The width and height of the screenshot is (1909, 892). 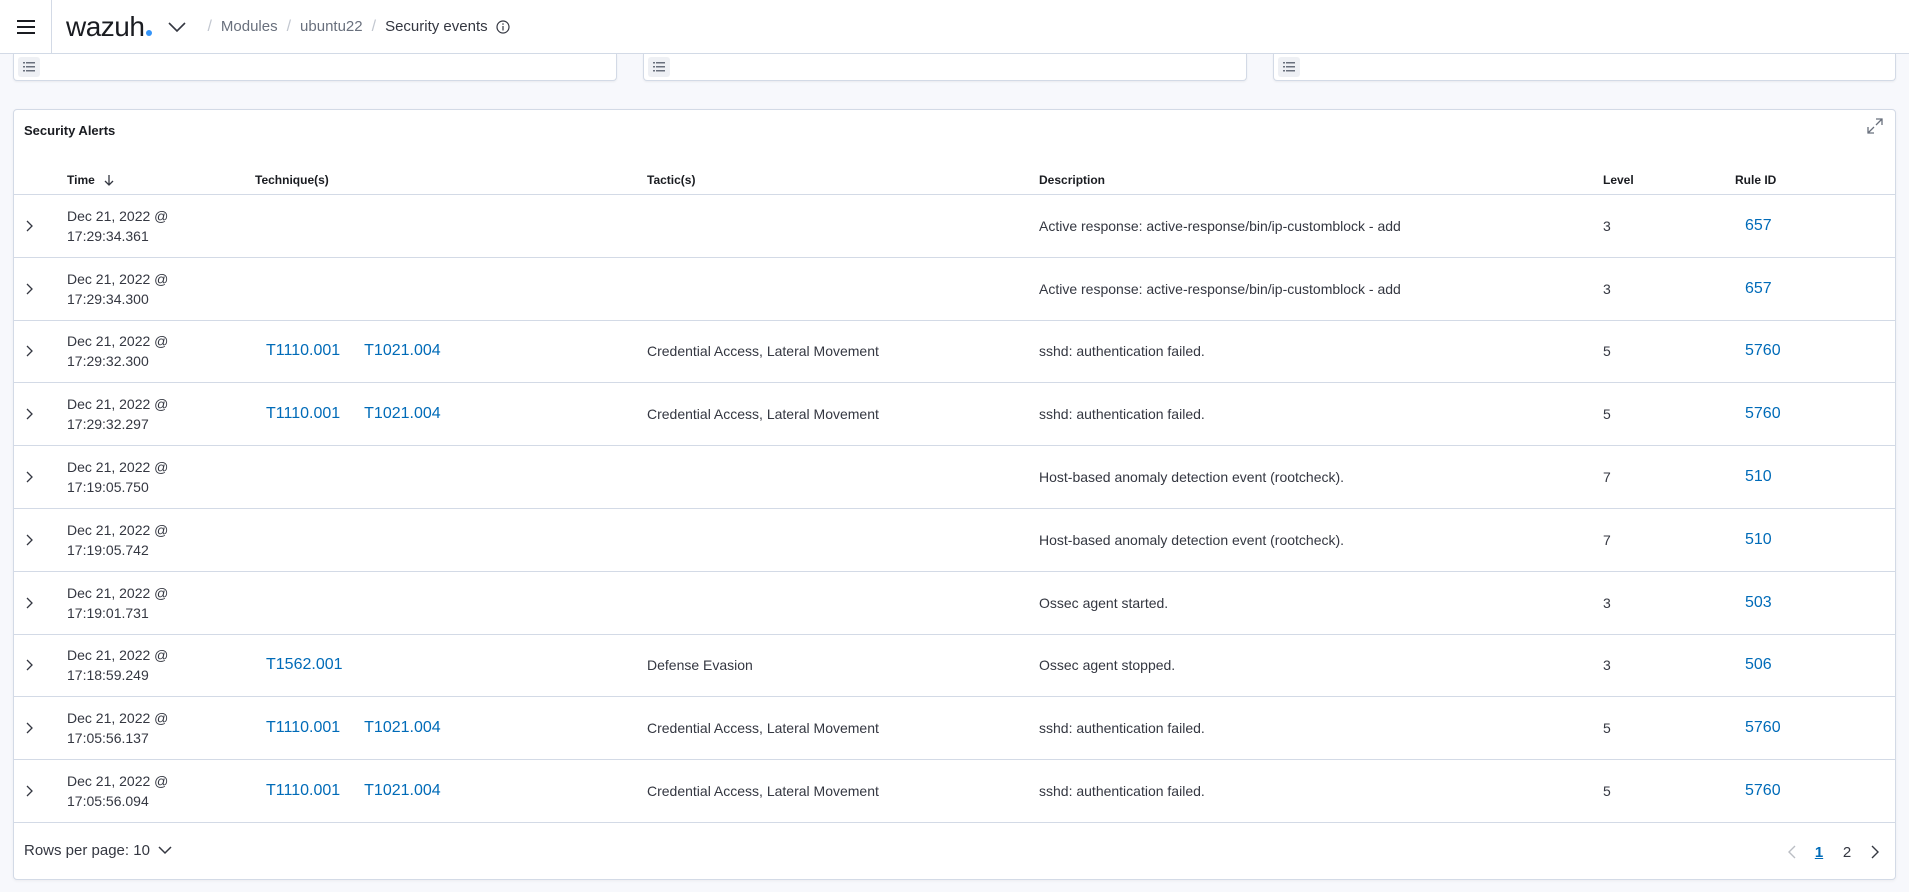 What do you see at coordinates (1791, 852) in the screenshot?
I see `previous-page-button` at bounding box center [1791, 852].